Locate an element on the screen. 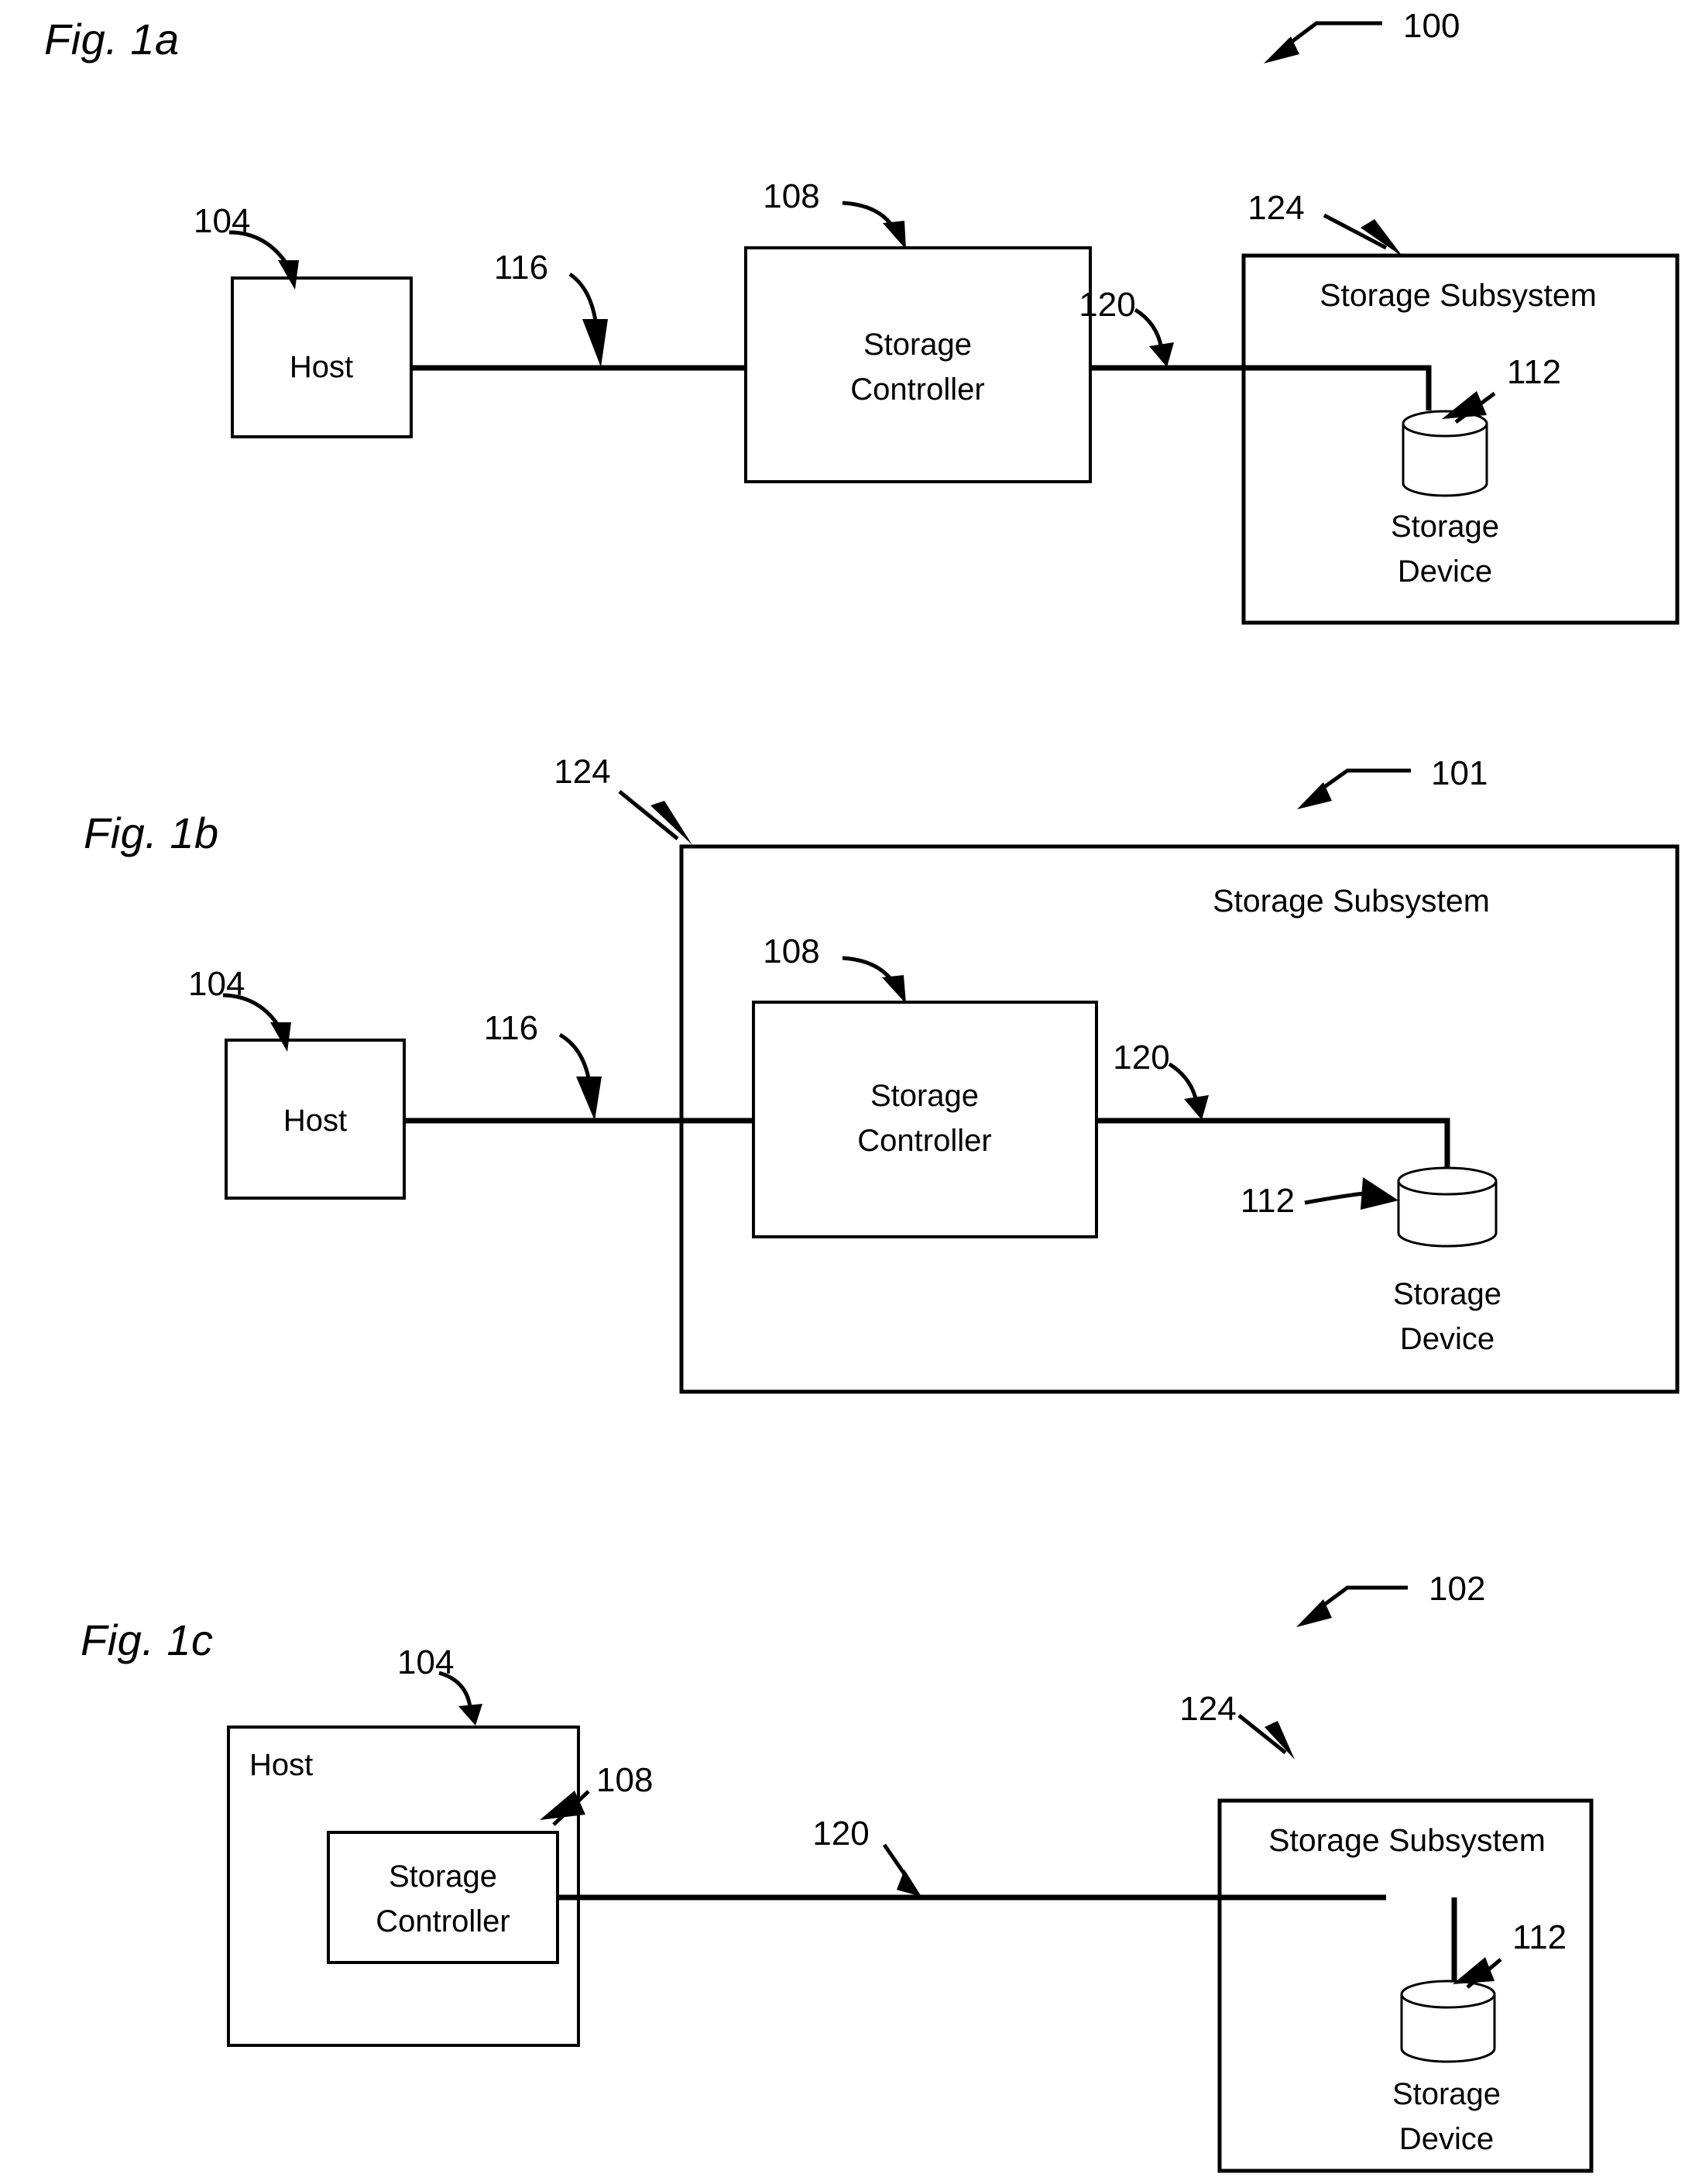  fig1c-storage-controller-box is located at coordinates (443, 1898).